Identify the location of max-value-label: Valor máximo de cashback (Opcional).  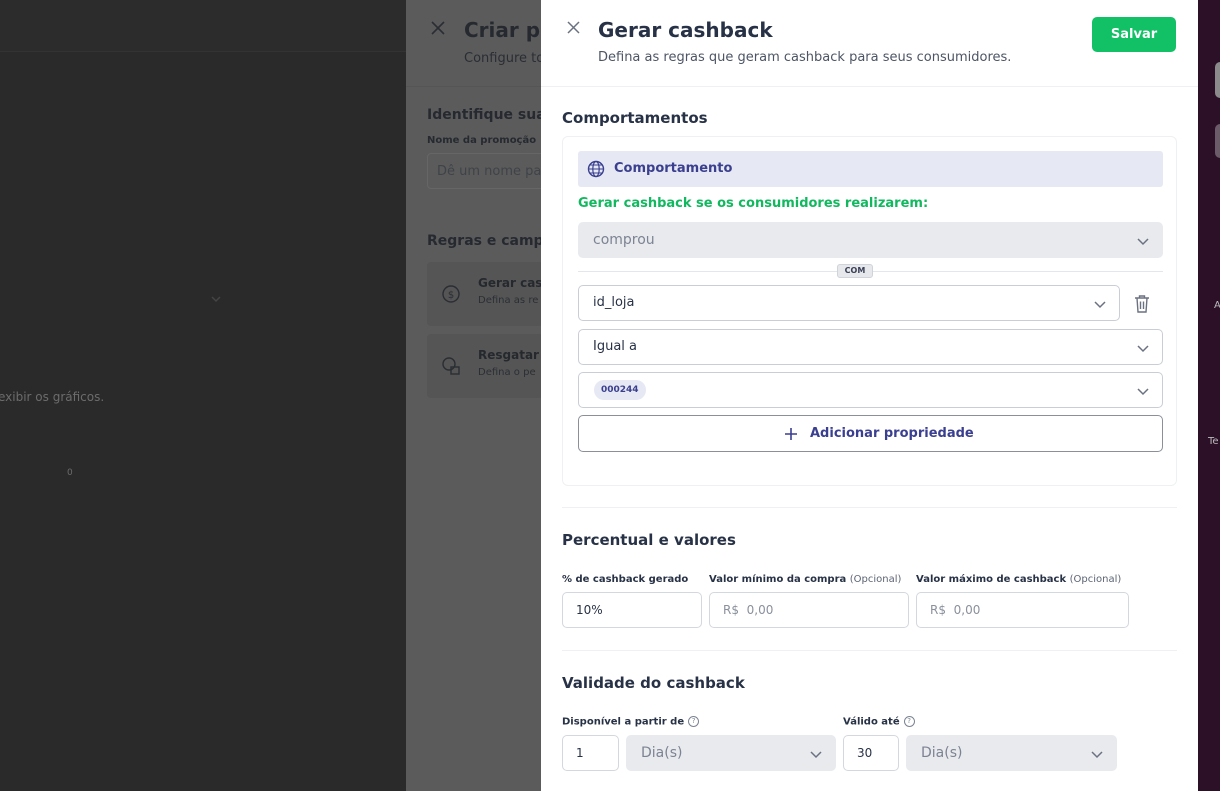
(1018, 579).